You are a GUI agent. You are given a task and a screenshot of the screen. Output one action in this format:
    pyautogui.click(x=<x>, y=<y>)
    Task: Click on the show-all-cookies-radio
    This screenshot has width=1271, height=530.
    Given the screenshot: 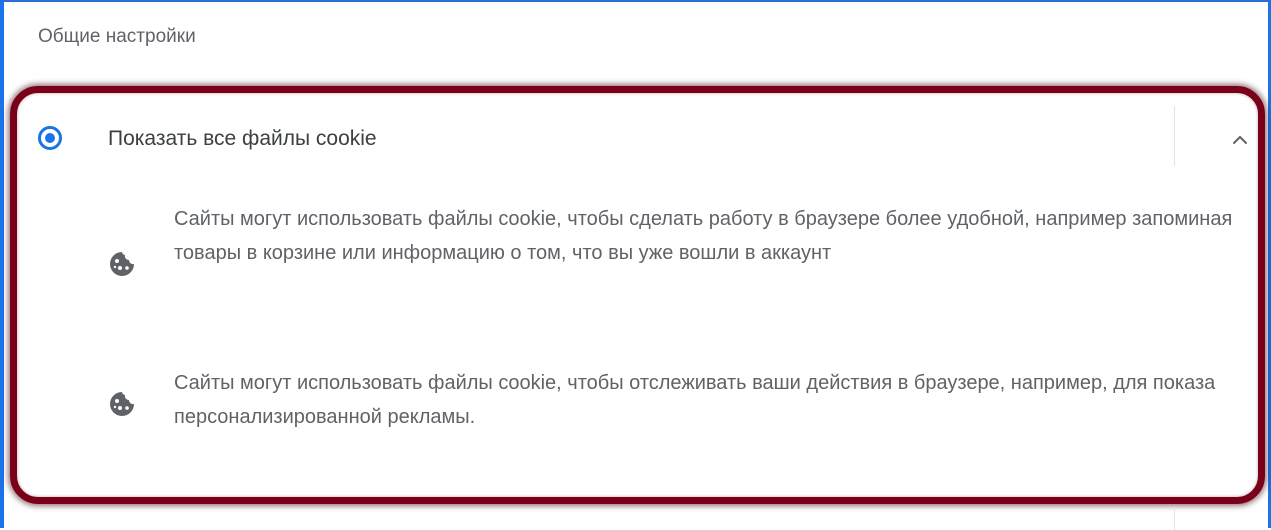 What is the action you would take?
    pyautogui.click(x=50, y=138)
    